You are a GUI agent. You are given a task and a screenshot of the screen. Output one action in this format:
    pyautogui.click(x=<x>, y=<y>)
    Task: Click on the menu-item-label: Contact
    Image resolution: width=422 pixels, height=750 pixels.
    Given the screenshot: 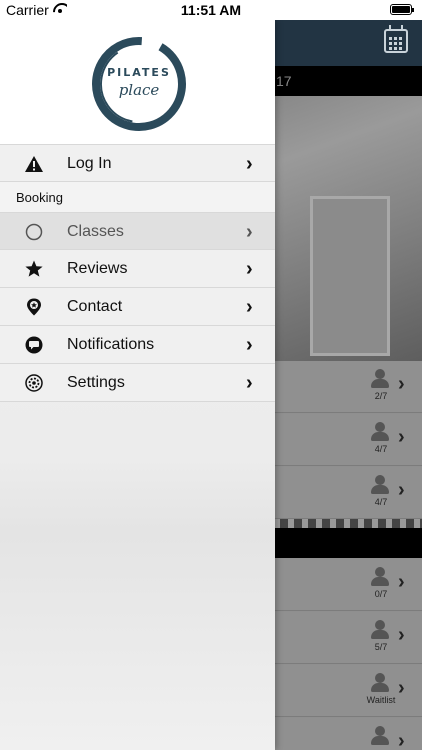 What is the action you would take?
    pyautogui.click(x=95, y=306)
    